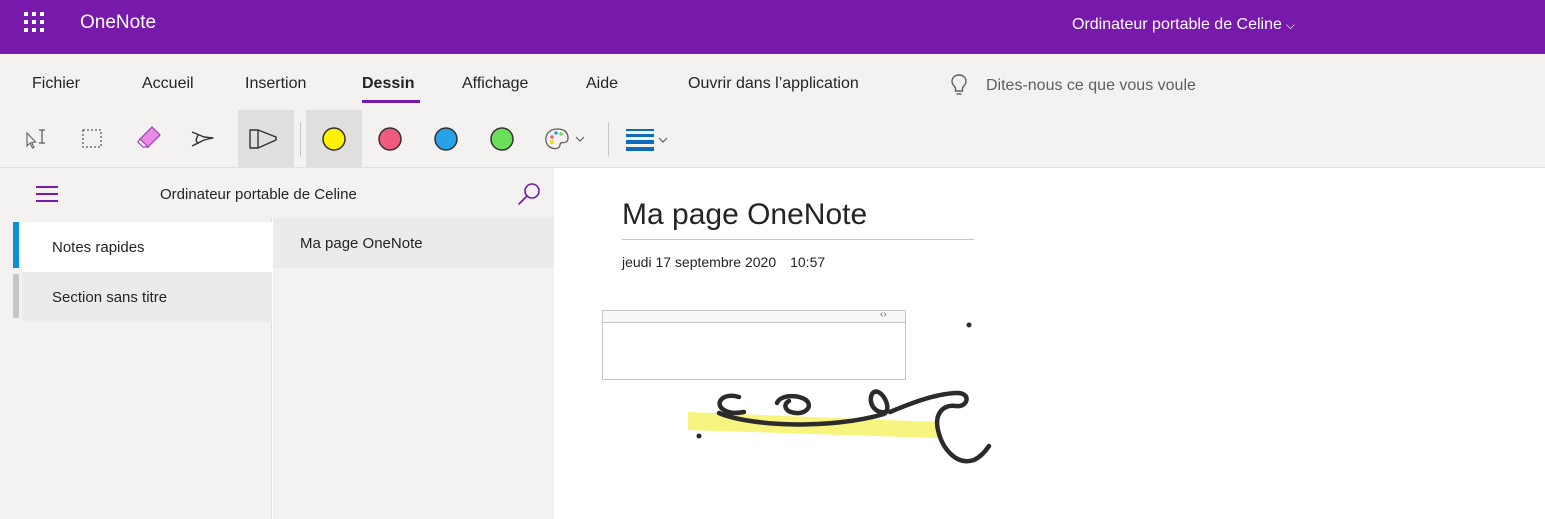 The height and width of the screenshot is (519, 1545). What do you see at coordinates (602, 84) in the screenshot?
I see `tab-aide: Aide` at bounding box center [602, 84].